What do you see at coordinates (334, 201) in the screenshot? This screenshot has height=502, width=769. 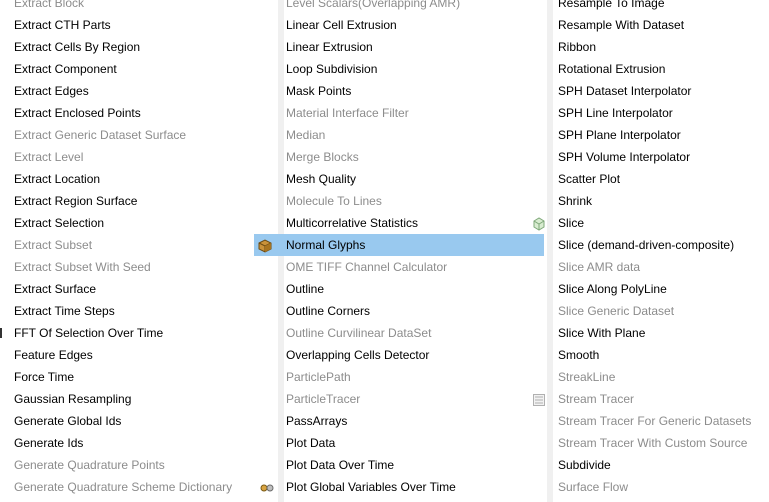 I see `menu-item-label: Molecule To Lines` at bounding box center [334, 201].